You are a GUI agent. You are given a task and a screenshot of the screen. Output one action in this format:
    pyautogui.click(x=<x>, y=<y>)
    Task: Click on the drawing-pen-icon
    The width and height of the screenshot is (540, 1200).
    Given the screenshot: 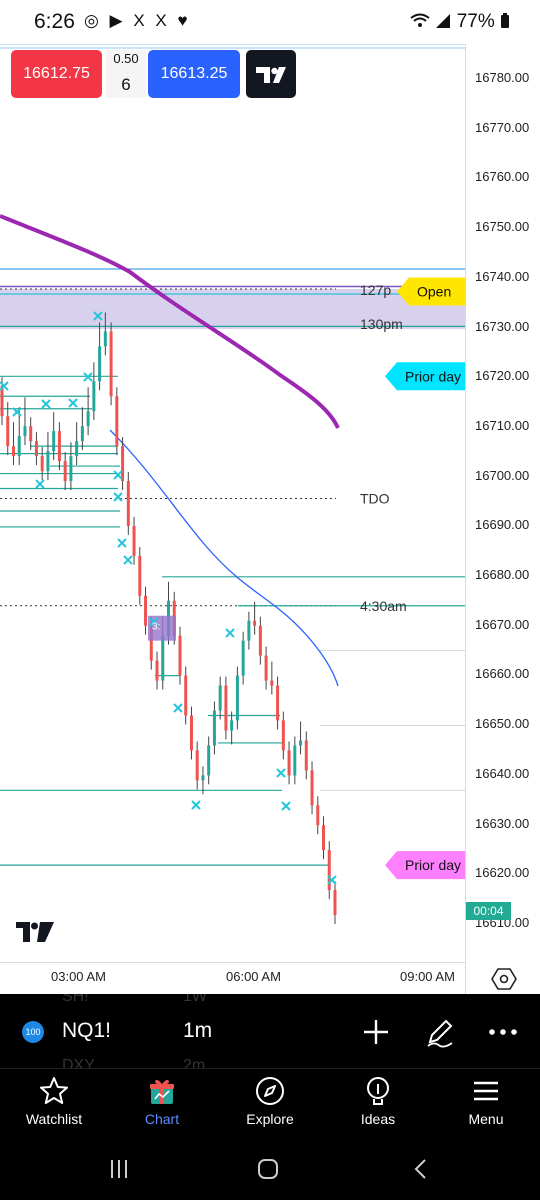 What is the action you would take?
    pyautogui.click(x=440, y=1032)
    